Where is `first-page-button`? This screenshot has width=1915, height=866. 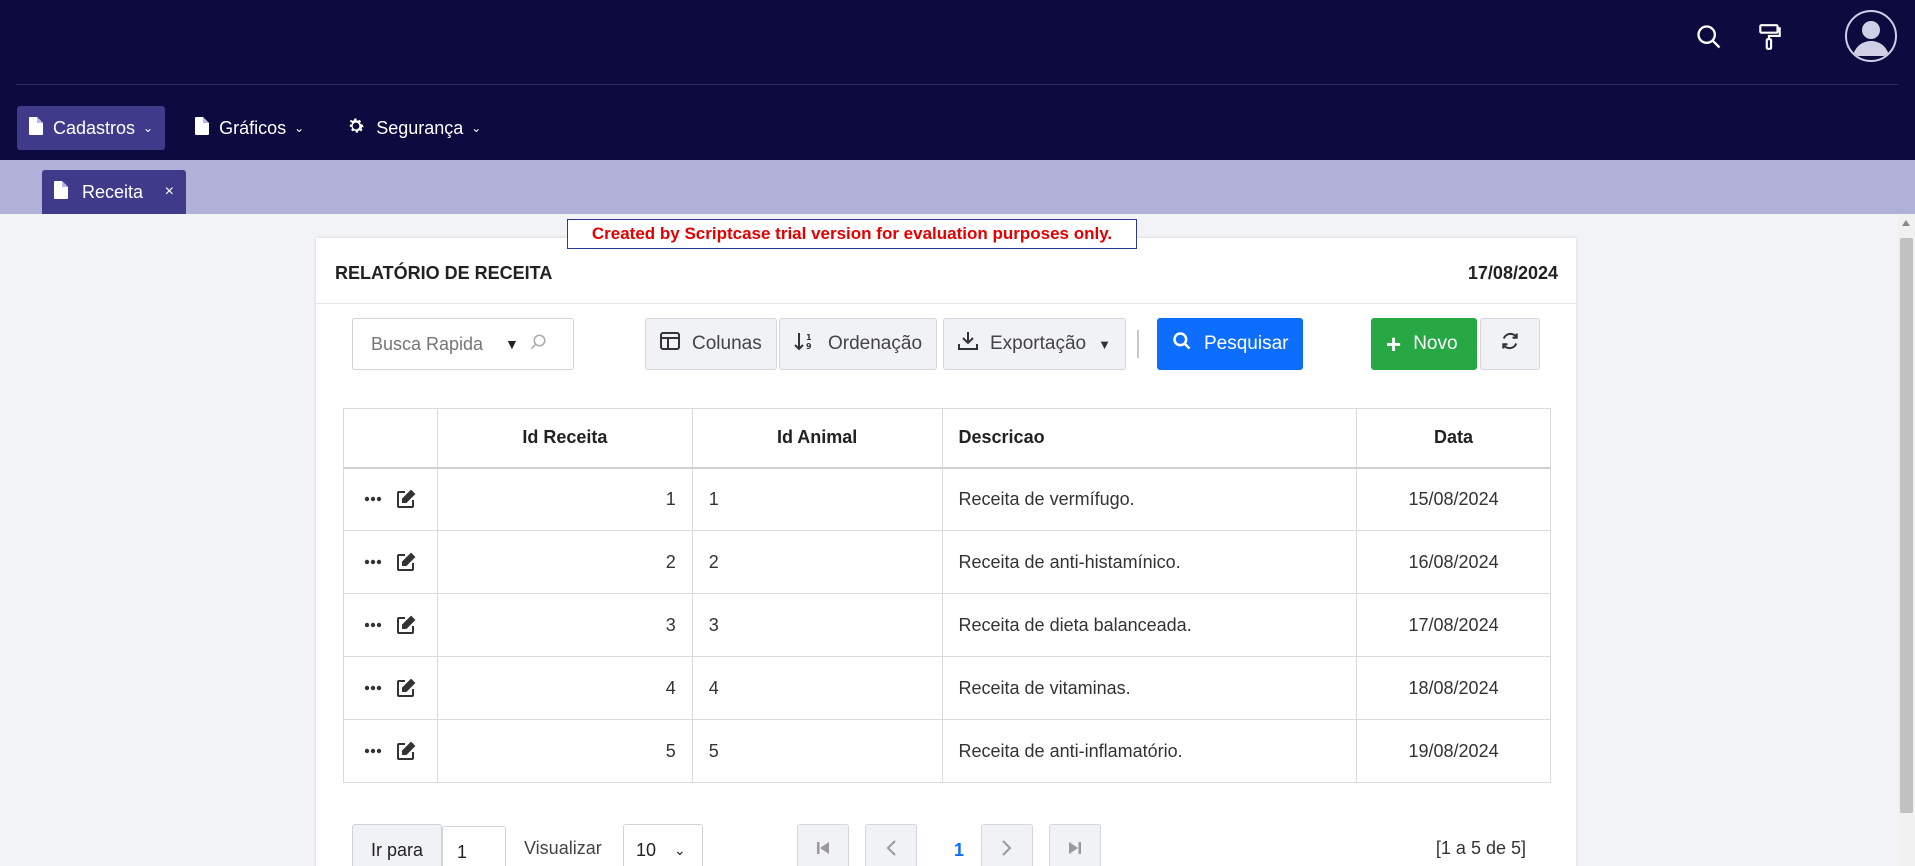
first-page-button is located at coordinates (823, 845).